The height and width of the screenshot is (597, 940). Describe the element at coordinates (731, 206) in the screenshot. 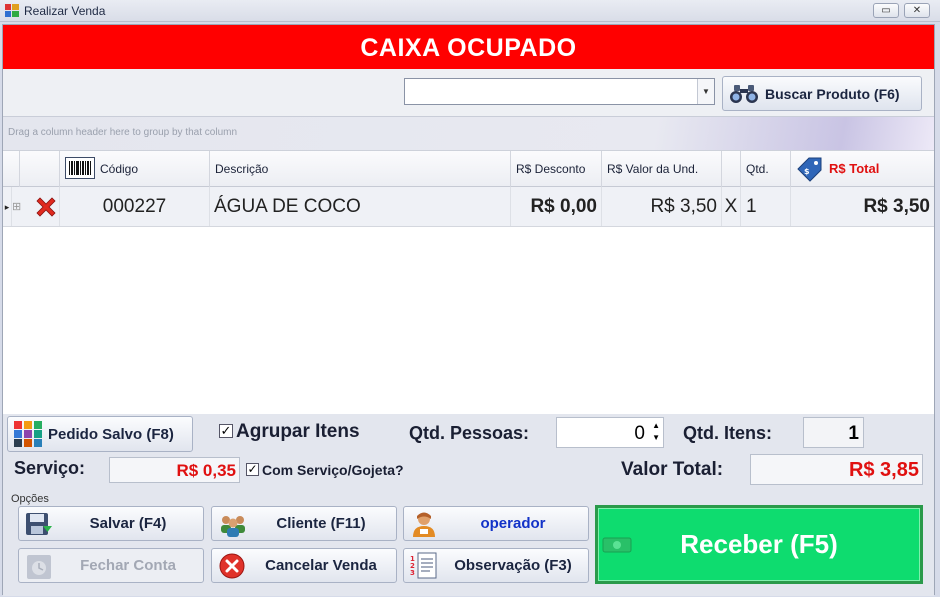

I see `row-times: X` at that location.